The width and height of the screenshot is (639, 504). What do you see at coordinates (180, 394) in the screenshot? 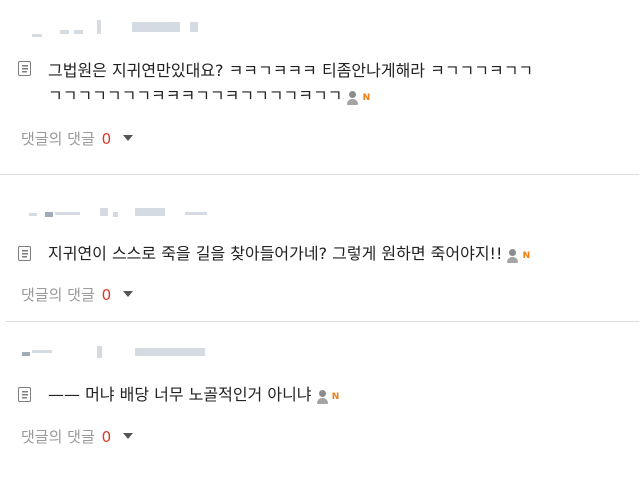
I see `comment-line-text: —— 머냐 배당 너무 노골적인거 아니냐` at bounding box center [180, 394].